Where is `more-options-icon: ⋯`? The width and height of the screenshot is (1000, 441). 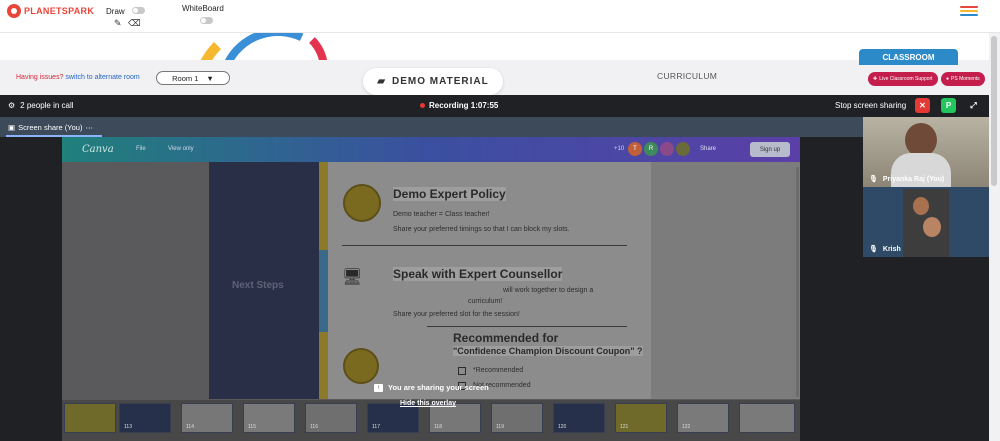
more-options-icon: ⋯ is located at coordinates (89, 127).